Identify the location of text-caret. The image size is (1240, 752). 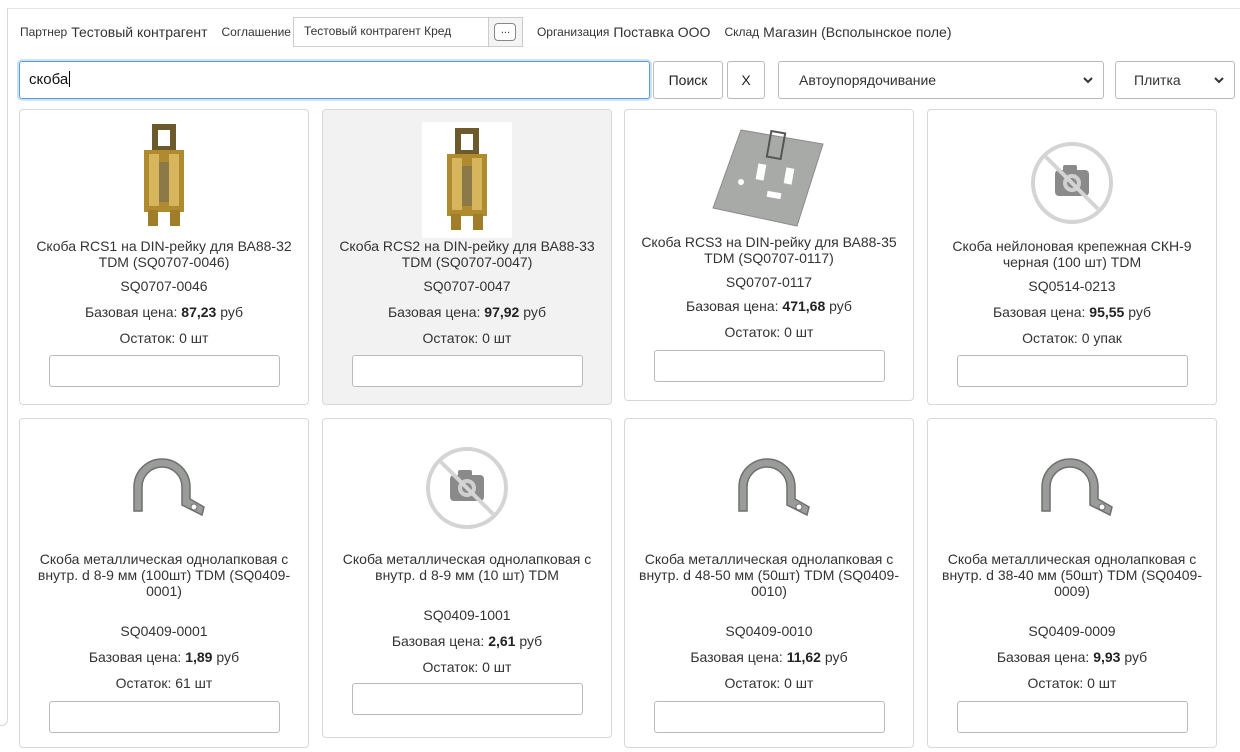
(70, 79).